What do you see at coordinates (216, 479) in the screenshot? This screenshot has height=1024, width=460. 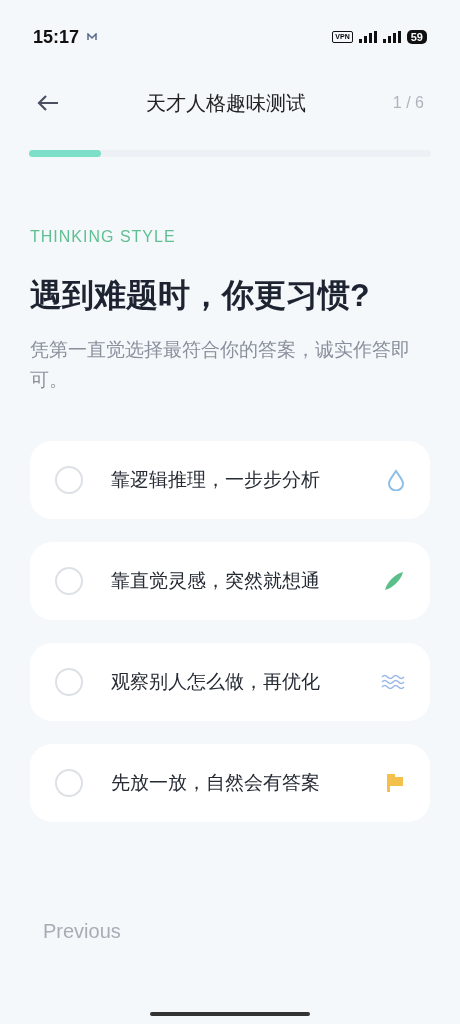 I see `option-label: 靠逻辑推理，一步步分析` at bounding box center [216, 479].